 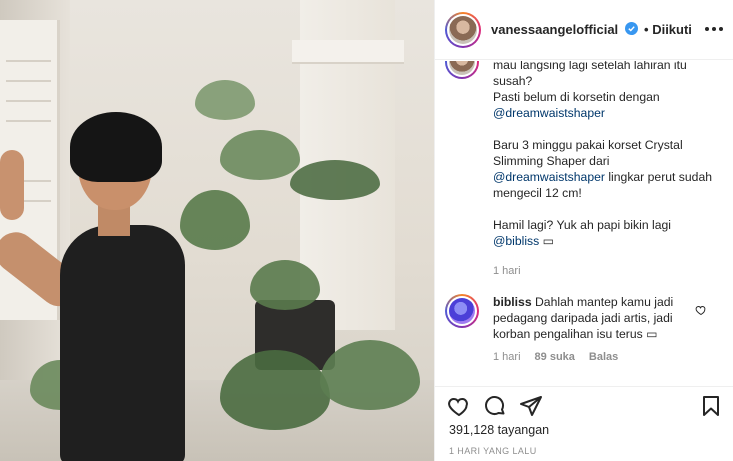 What do you see at coordinates (459, 406) in the screenshot?
I see `heart-icon` at bounding box center [459, 406].